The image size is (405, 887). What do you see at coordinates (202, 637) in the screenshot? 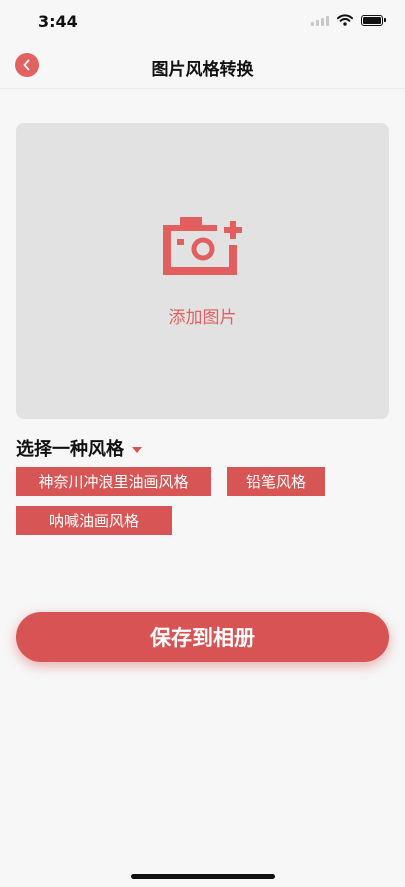
I see `save-to-album-button: 保存到相册` at bounding box center [202, 637].